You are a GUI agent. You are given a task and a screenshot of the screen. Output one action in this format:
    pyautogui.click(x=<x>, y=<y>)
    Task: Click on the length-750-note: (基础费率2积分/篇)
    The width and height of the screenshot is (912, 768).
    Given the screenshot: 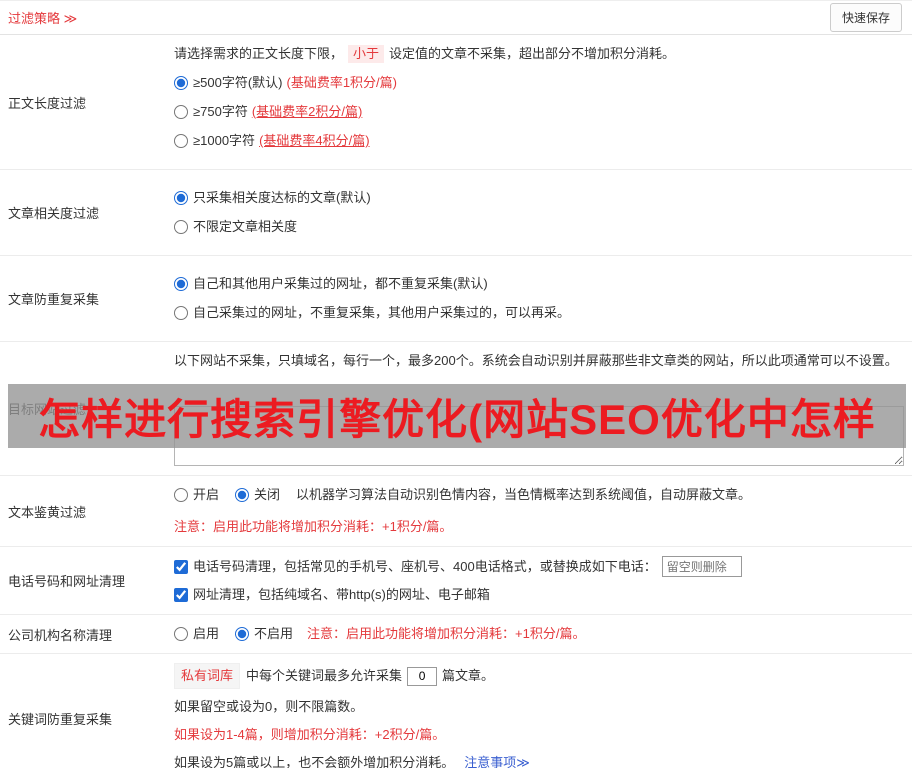 What is the action you would take?
    pyautogui.click(x=307, y=111)
    